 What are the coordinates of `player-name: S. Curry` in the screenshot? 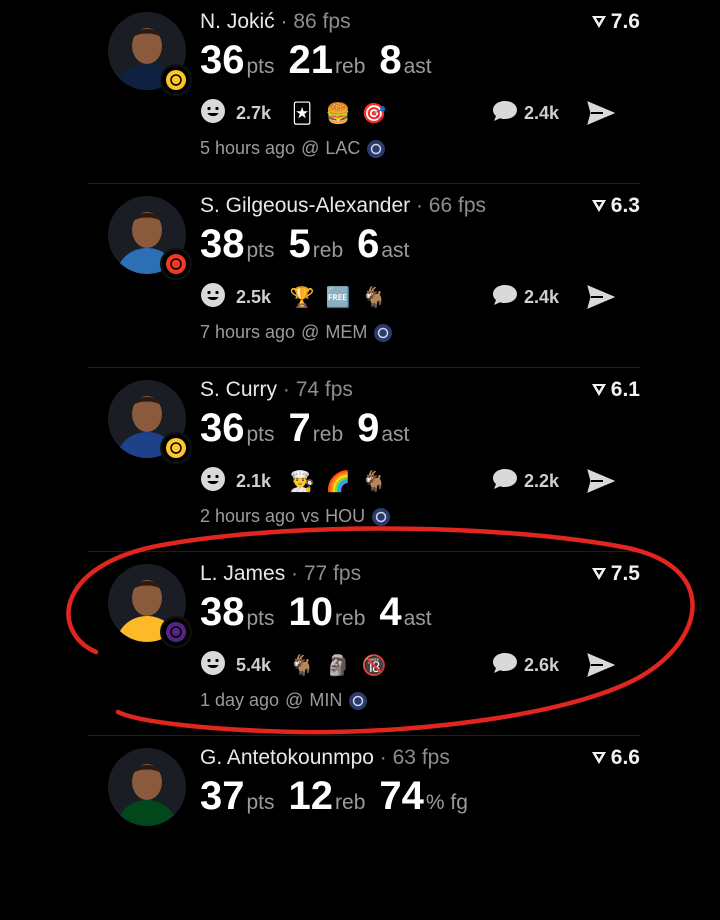 It's located at (238, 389).